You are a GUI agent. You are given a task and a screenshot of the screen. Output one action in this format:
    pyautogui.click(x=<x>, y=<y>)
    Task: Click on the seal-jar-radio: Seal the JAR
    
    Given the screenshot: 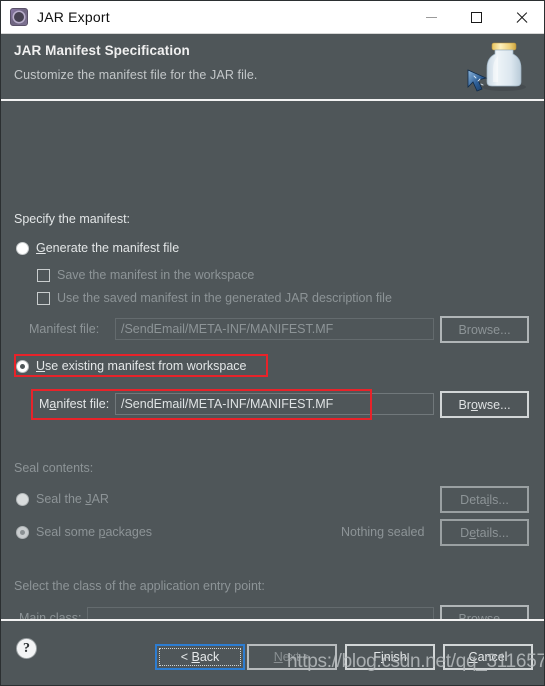 What is the action you would take?
    pyautogui.click(x=62, y=499)
    